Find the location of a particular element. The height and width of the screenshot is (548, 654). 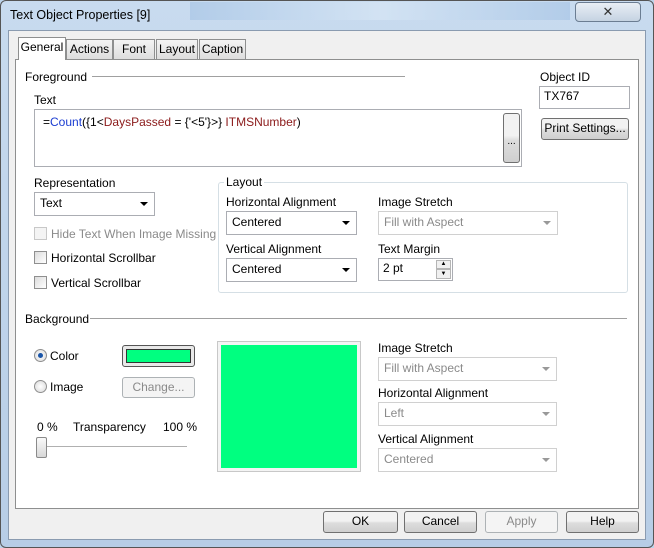

tab-actions: Actions is located at coordinates (89, 49).